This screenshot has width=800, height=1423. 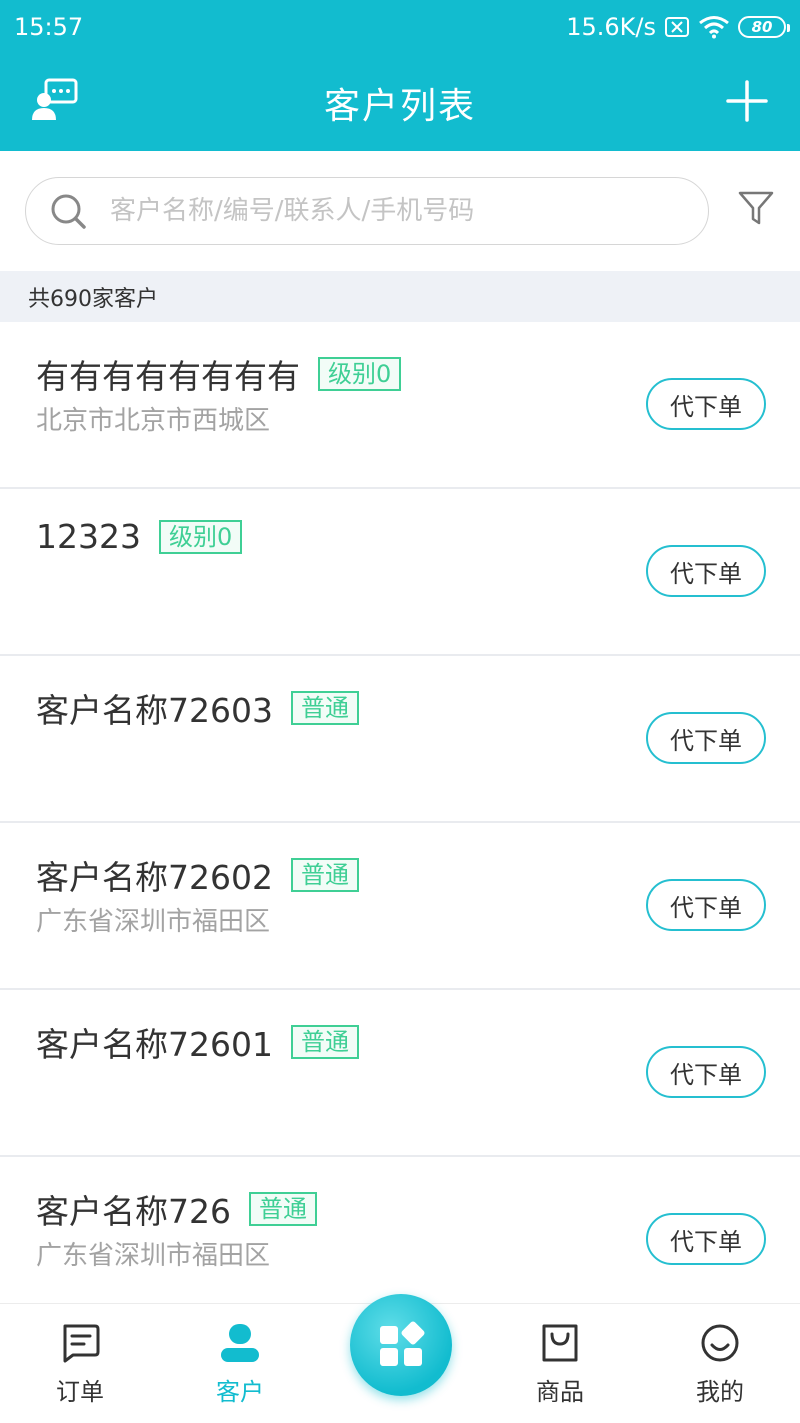 I want to click on network-speed: 15.6K/s, so click(x=611, y=27).